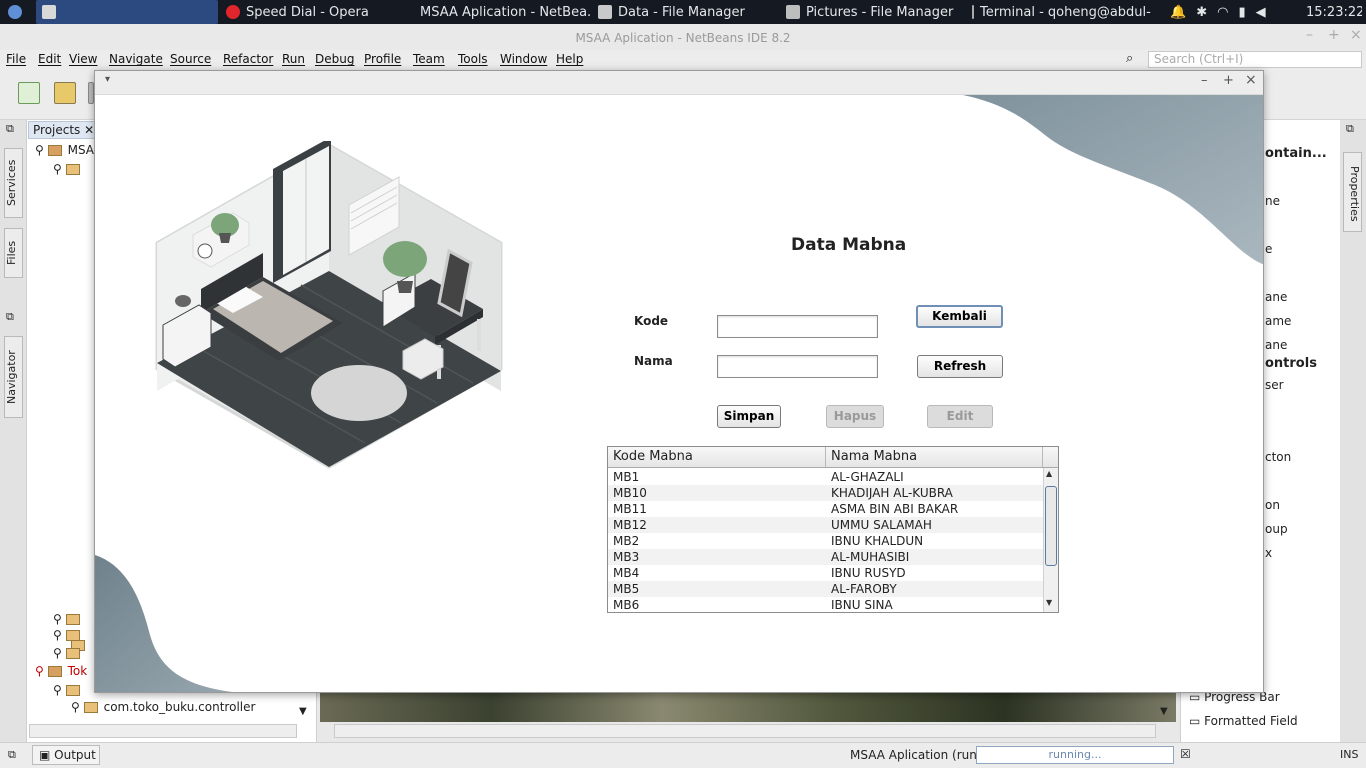 The width and height of the screenshot is (1366, 768). I want to click on table-row: MB6 IBNU SINA, so click(825, 604).